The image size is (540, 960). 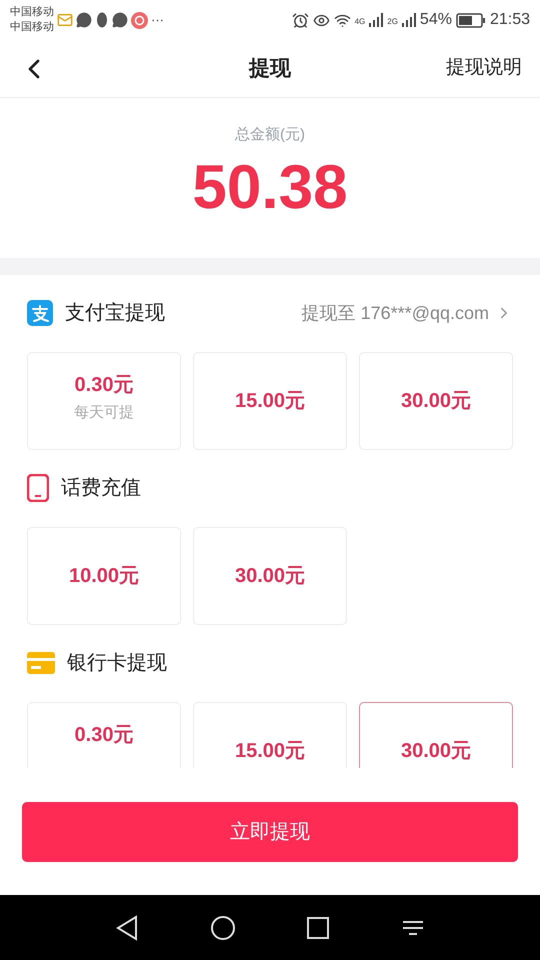 I want to click on penguin-icon, so click(x=102, y=20).